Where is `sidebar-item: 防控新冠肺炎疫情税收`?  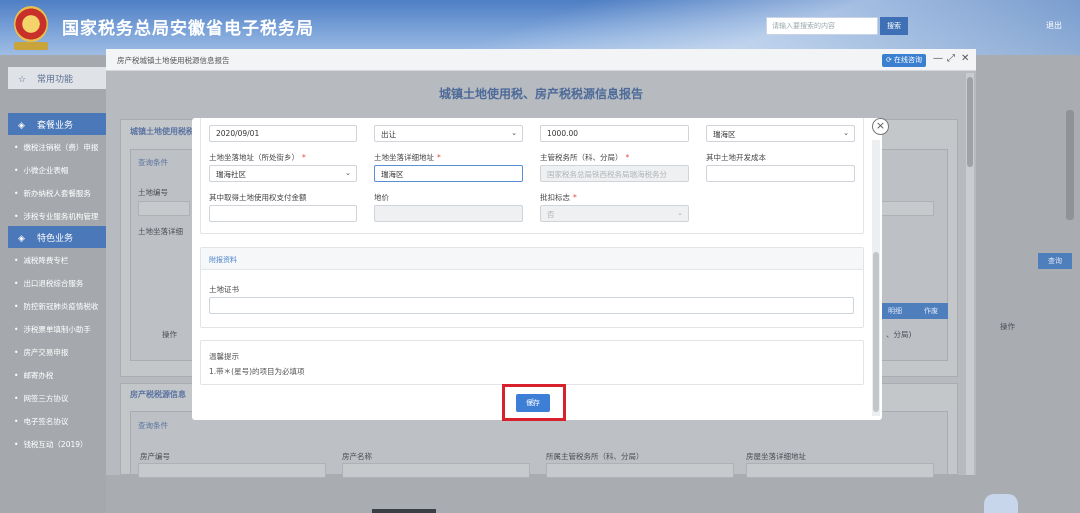
sidebar-item: 防控新冠肺炎疫情税收 is located at coordinates (56, 306).